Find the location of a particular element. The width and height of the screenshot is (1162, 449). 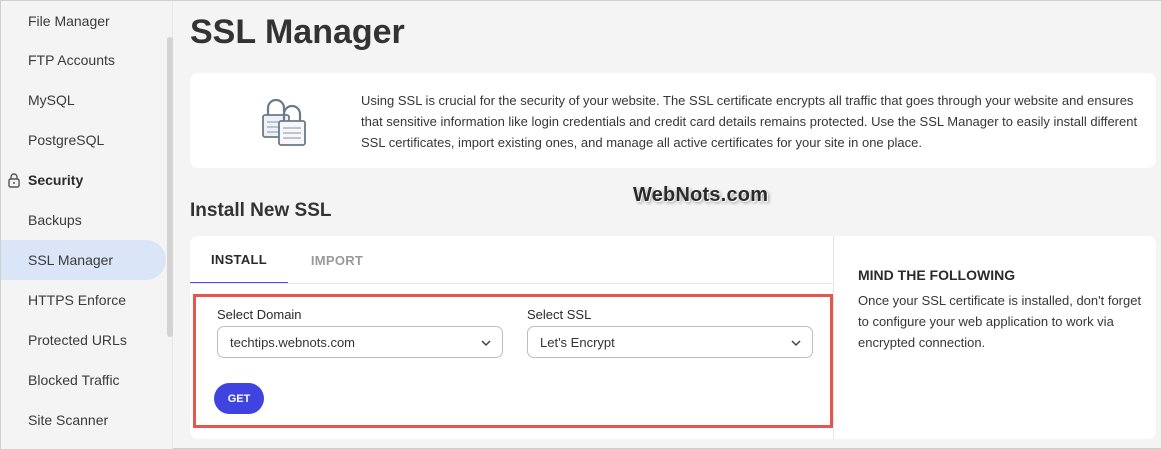

ssl-locks-icon is located at coordinates (284, 122).